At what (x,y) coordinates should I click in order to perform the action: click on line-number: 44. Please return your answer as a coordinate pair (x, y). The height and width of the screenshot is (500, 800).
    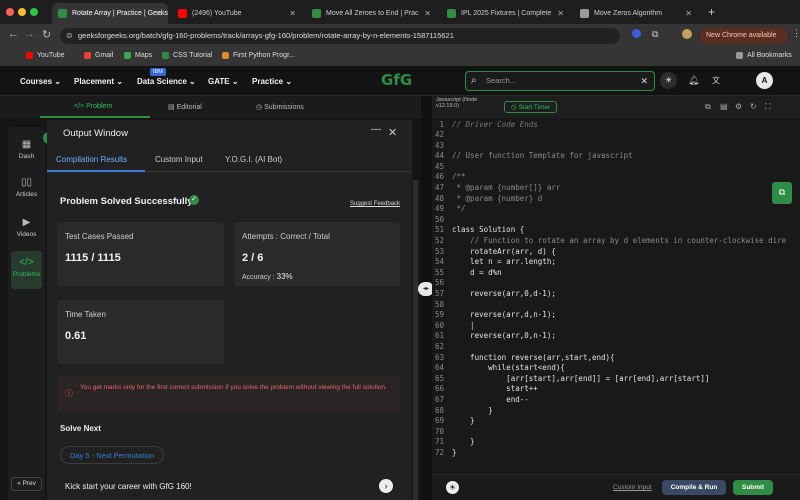
    Looking at the image, I should click on (439, 156).